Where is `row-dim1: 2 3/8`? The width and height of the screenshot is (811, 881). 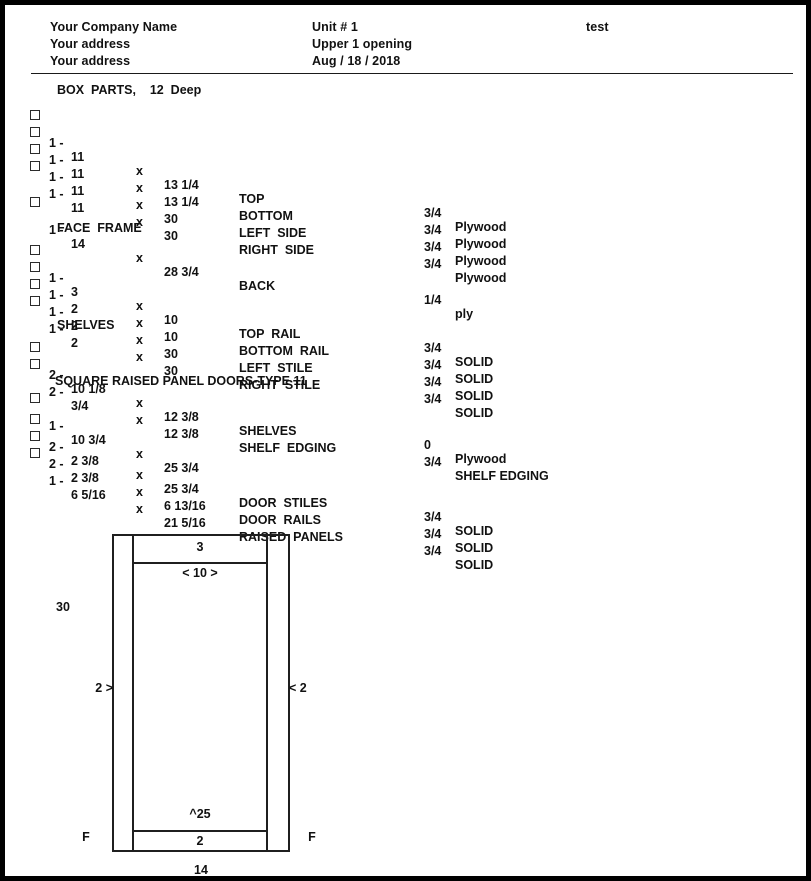 row-dim1: 2 3/8 is located at coordinates (85, 478).